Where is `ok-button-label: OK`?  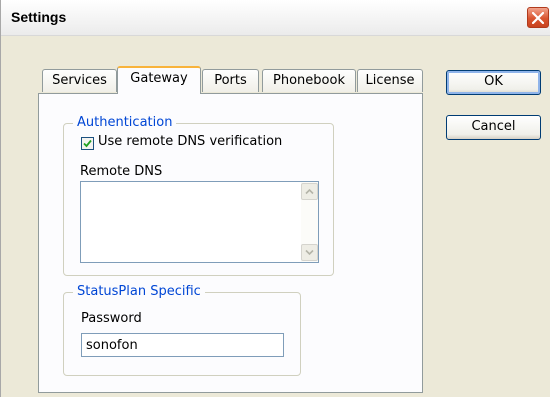
ok-button-label: OK is located at coordinates (493, 81).